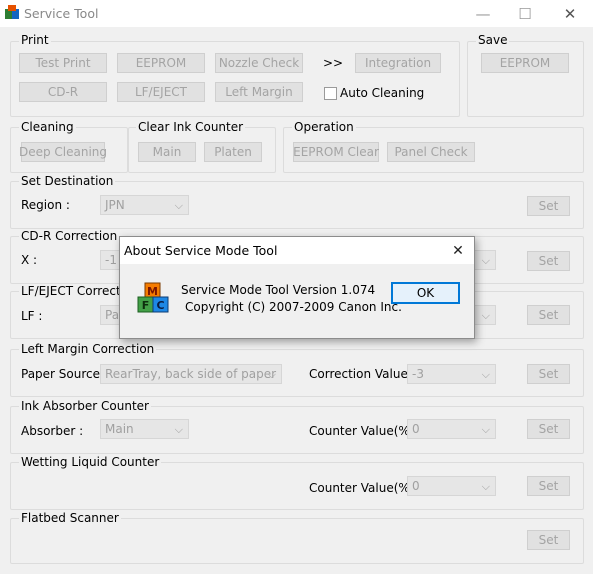 This screenshot has width=593, height=574. I want to click on wetting-counter-select: 0 ⌵, so click(451, 486).